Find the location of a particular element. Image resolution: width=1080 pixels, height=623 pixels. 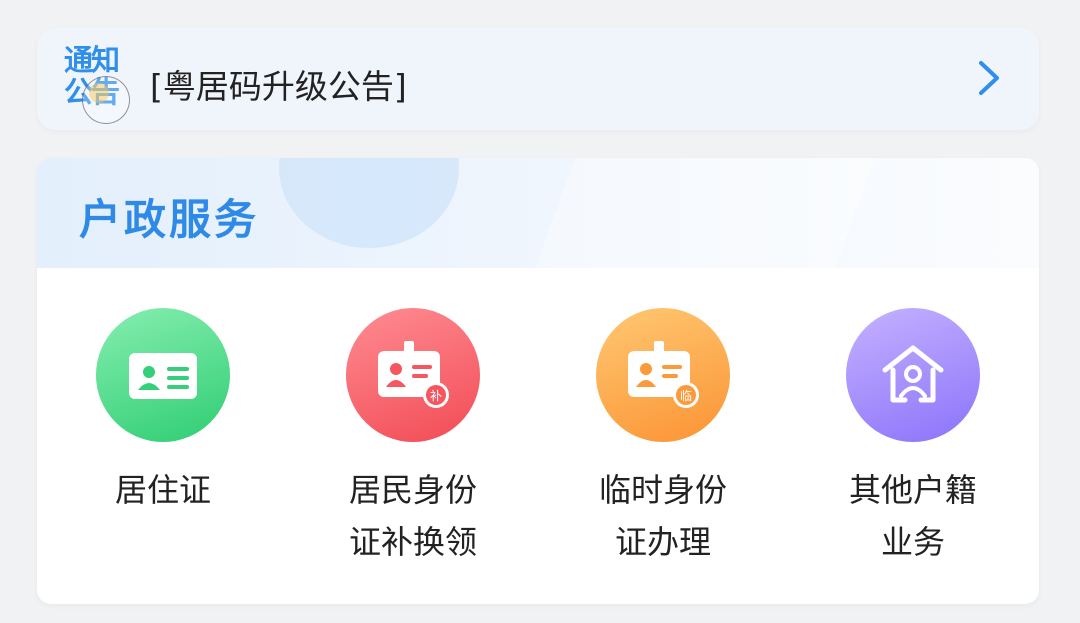

id-card-reissue-icon: 补 is located at coordinates (413, 375).